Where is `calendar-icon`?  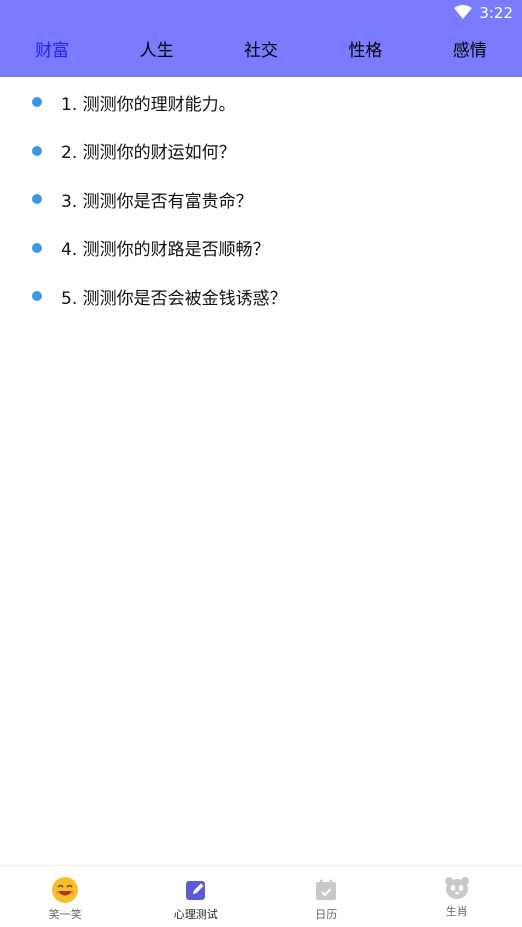 calendar-icon is located at coordinates (326, 890).